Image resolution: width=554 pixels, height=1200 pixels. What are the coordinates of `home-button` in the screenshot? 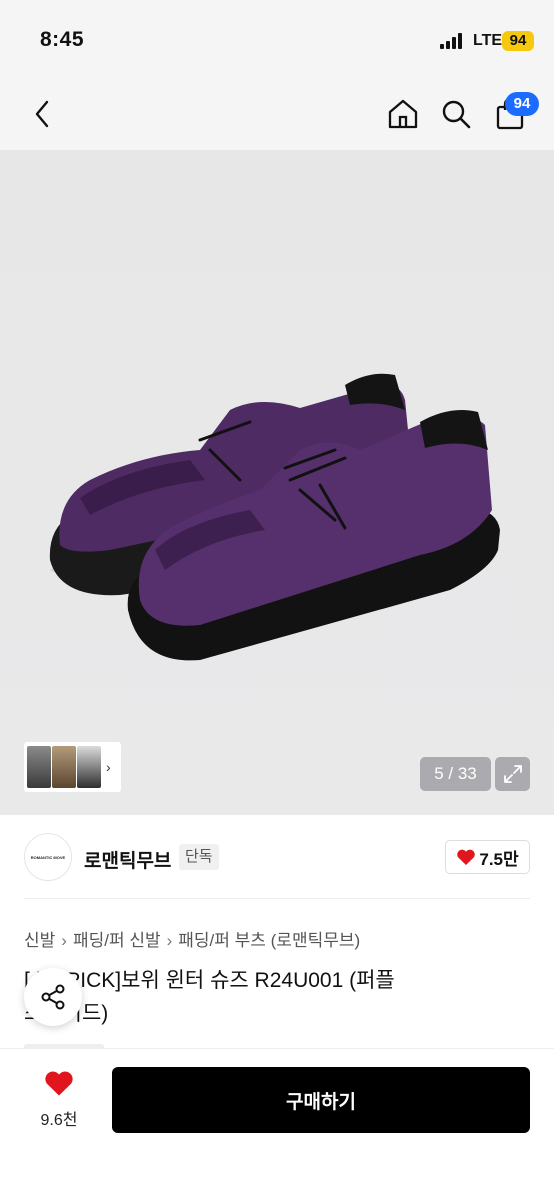 It's located at (403, 114).